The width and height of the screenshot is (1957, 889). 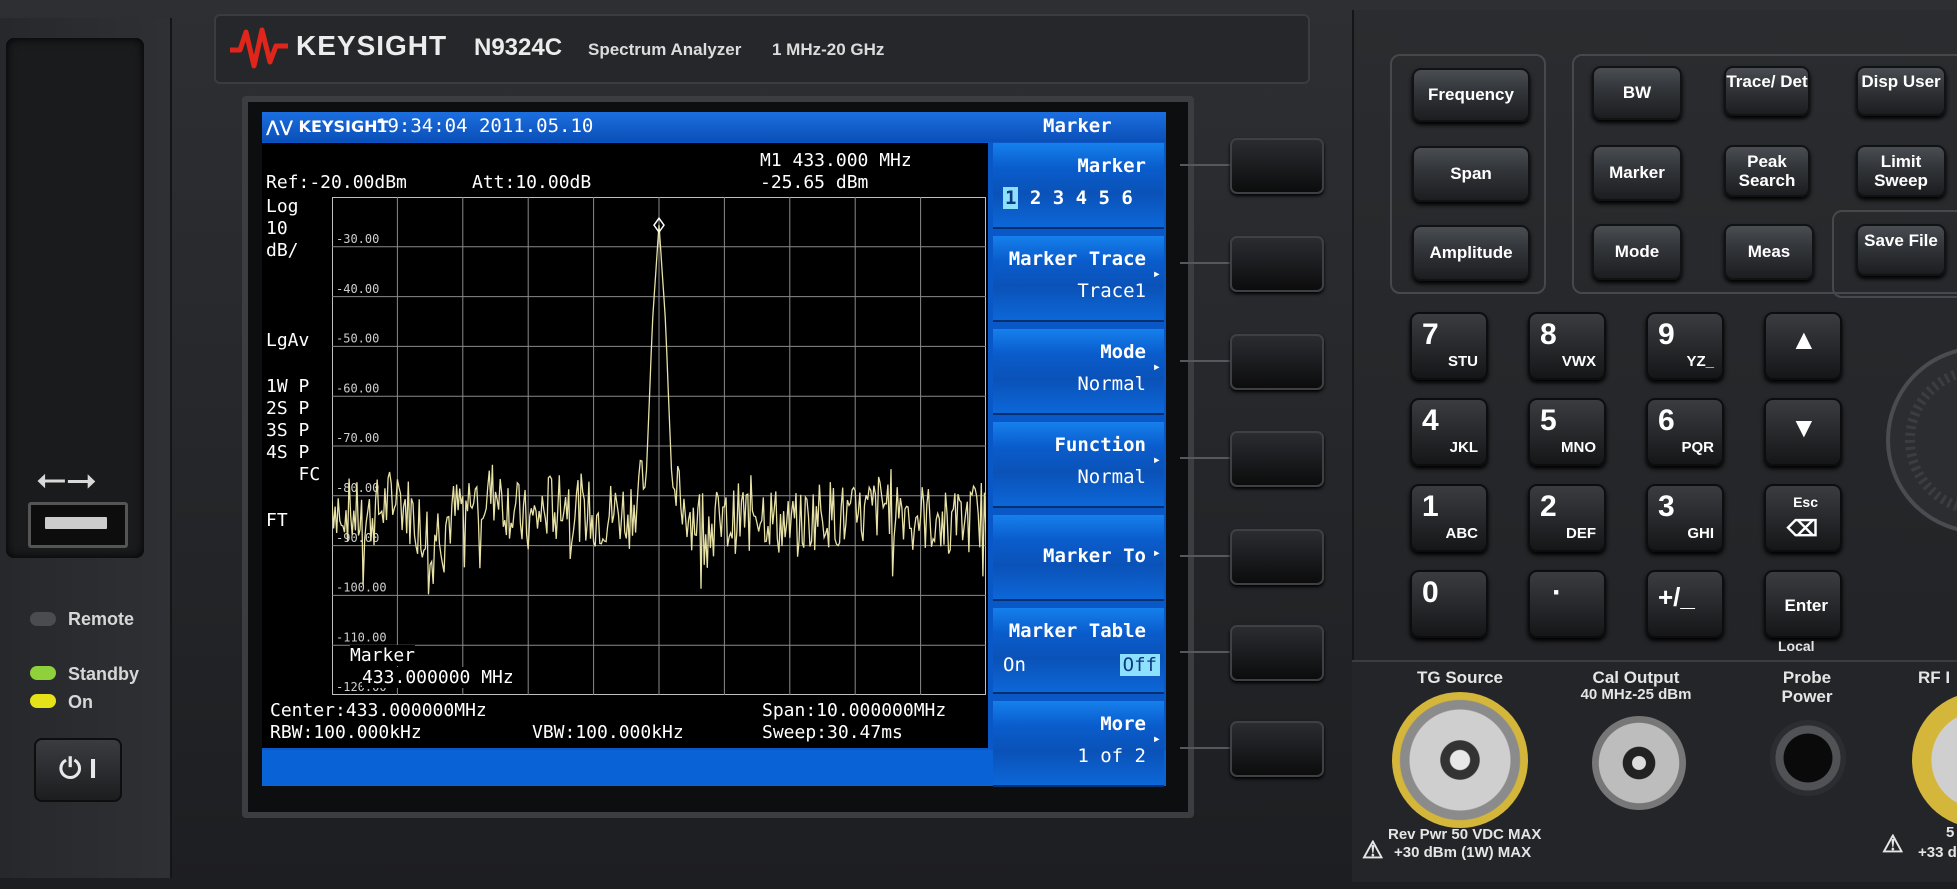 I want to click on cal-output-spec: 40 MHz-25 dBm, so click(x=1636, y=694).